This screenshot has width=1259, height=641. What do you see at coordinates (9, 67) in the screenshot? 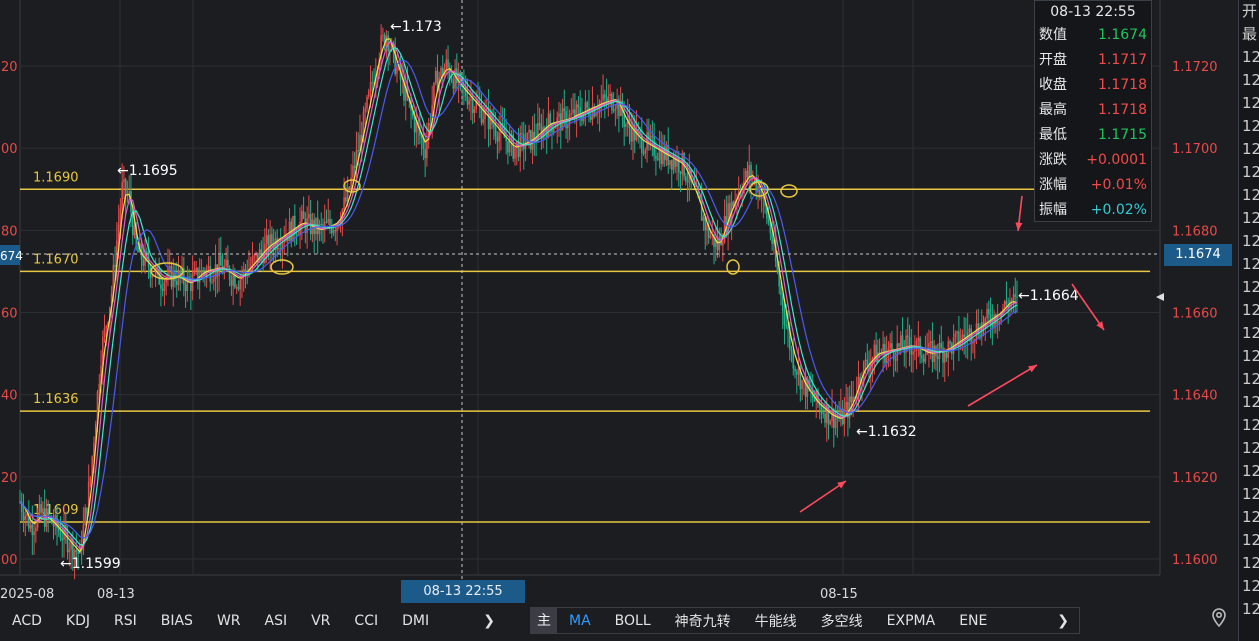
I see `left-axis-tick: 20` at bounding box center [9, 67].